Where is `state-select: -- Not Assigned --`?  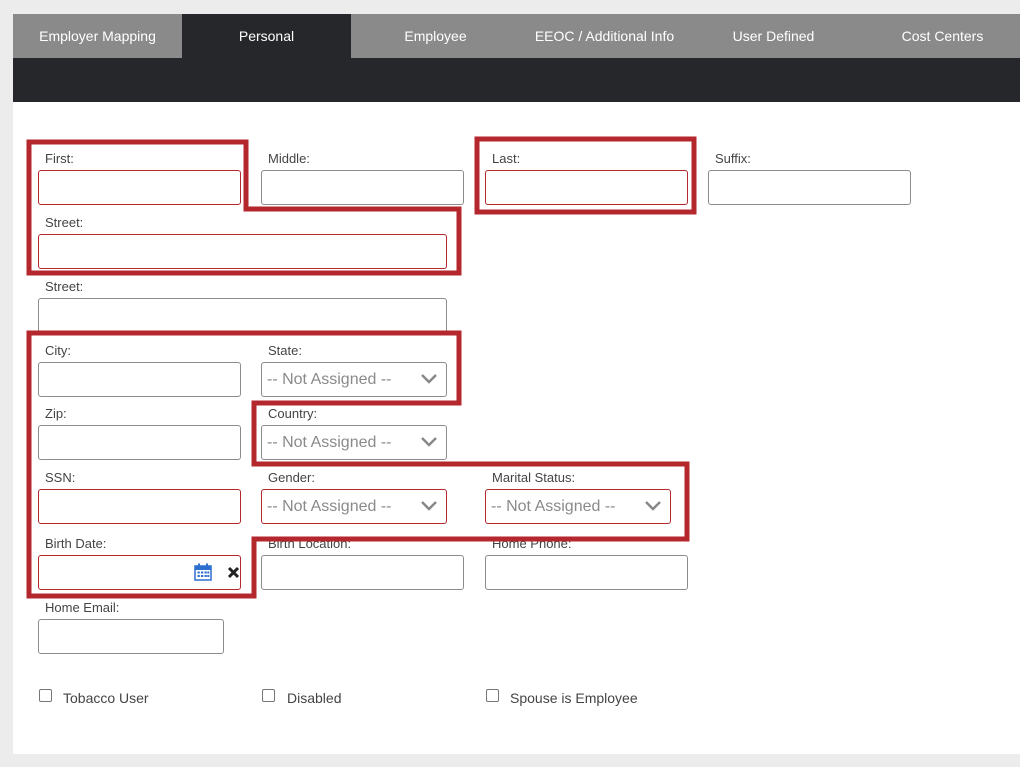 state-select: -- Not Assigned -- is located at coordinates (354, 379).